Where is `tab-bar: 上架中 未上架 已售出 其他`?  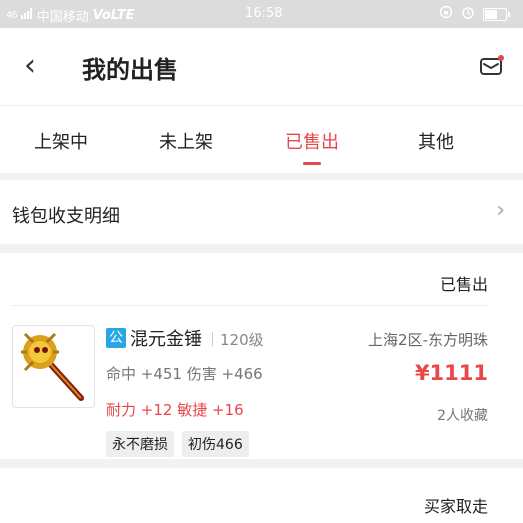
tab-bar: 上架中 未上架 已售出 其他 is located at coordinates (261, 139).